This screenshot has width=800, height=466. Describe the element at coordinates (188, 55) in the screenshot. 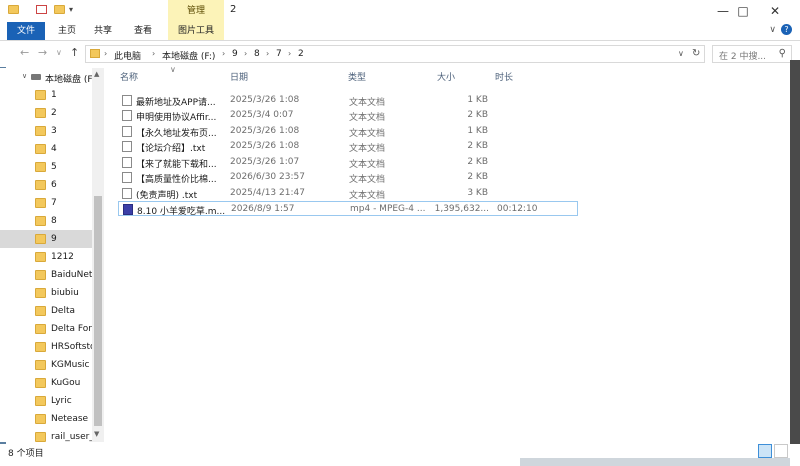

I see `breadcrumb-drive: 本地磁盘 (F:)` at that location.